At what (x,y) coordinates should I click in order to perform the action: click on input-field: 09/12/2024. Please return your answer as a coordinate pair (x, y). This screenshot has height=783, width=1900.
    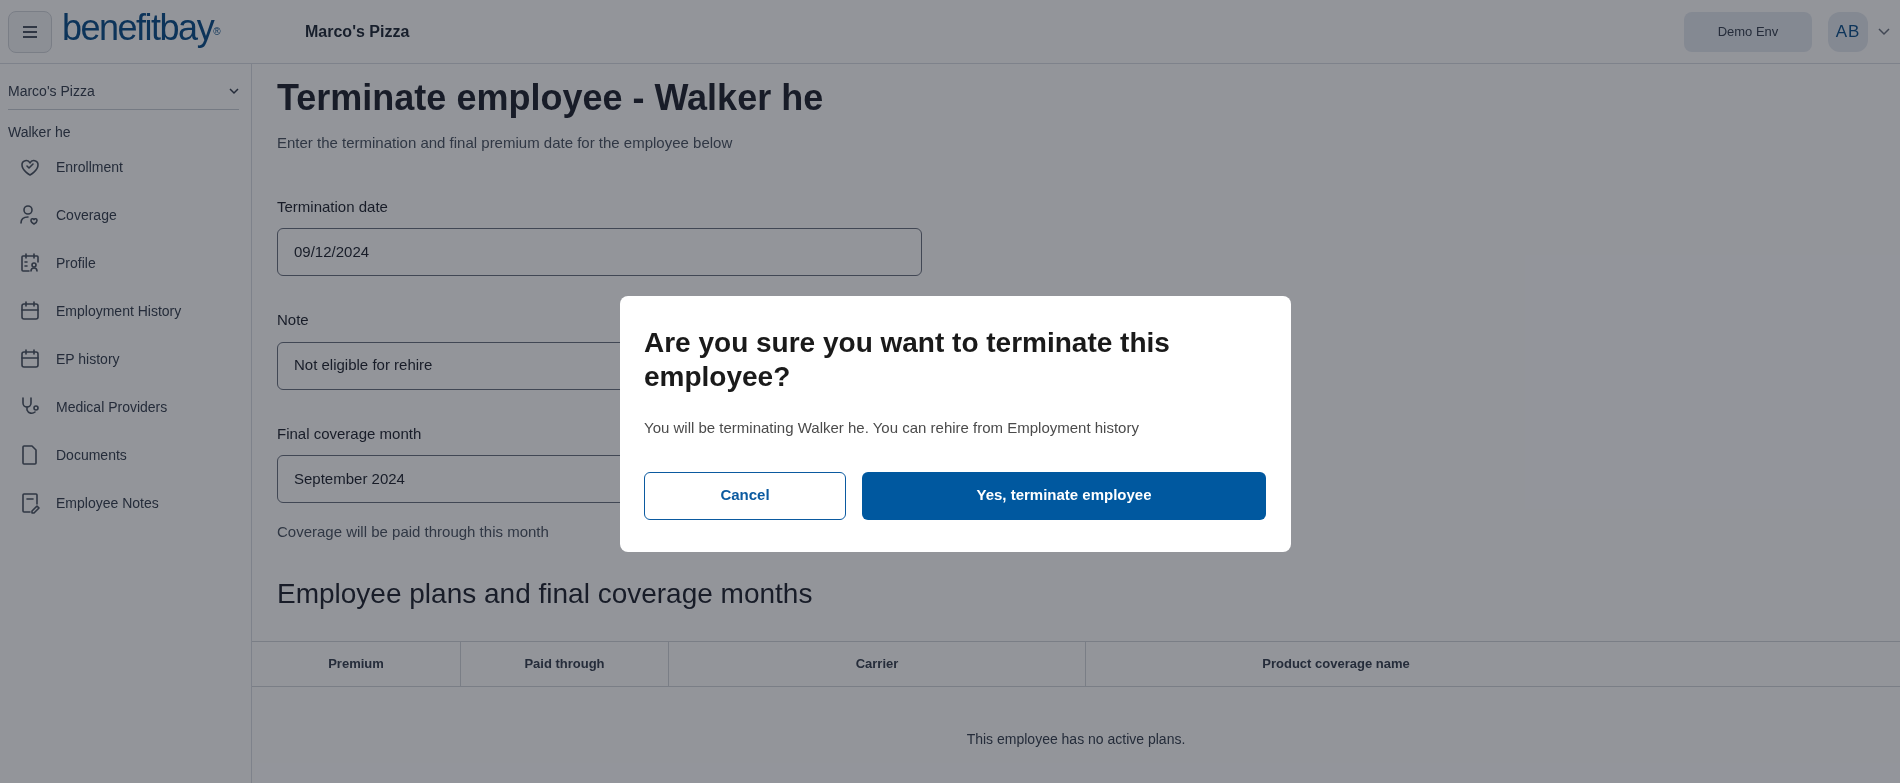
    Looking at the image, I should click on (599, 252).